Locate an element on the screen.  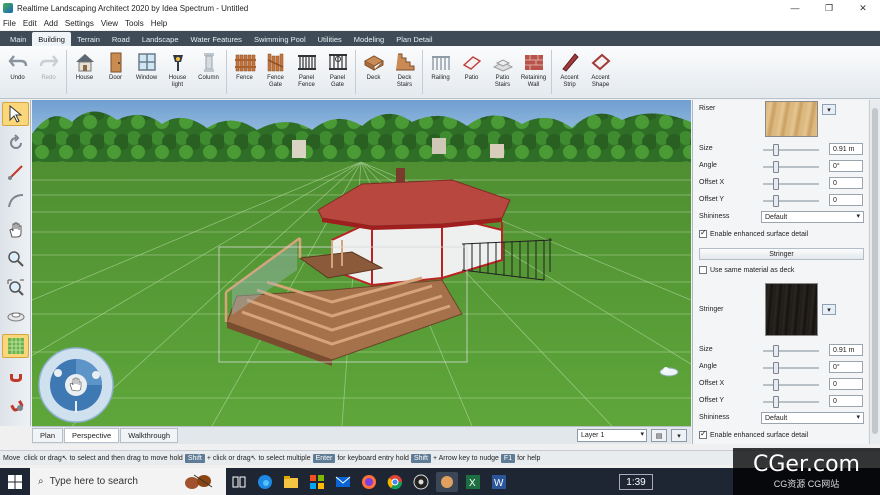
stringer-angle-field: 0° is located at coordinates (846, 367).